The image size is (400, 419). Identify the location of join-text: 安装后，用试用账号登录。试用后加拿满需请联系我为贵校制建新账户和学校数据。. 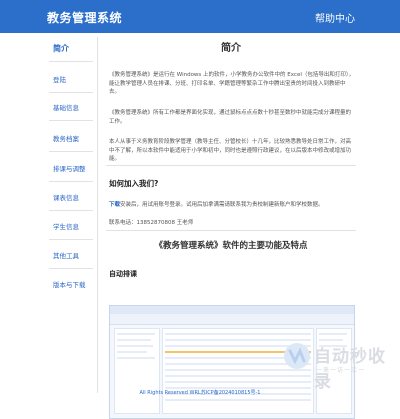
(222, 205).